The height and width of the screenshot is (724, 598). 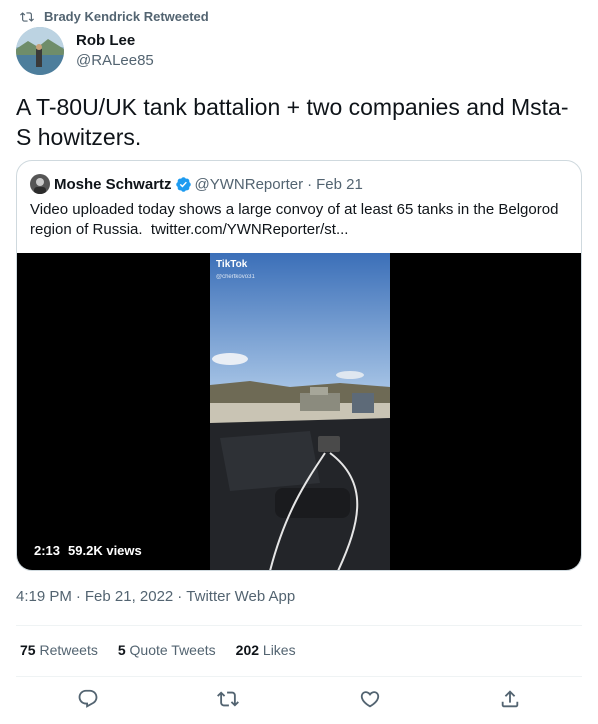 What do you see at coordinates (47, 550) in the screenshot?
I see `video-duration: 2:13` at bounding box center [47, 550].